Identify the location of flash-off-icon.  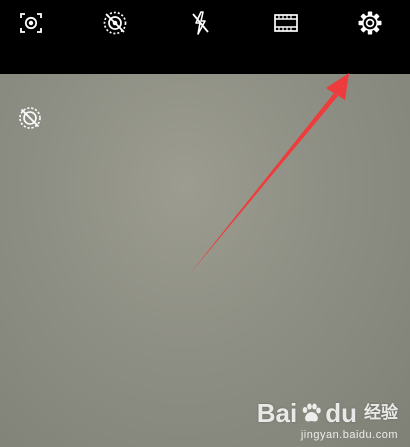
(200, 23).